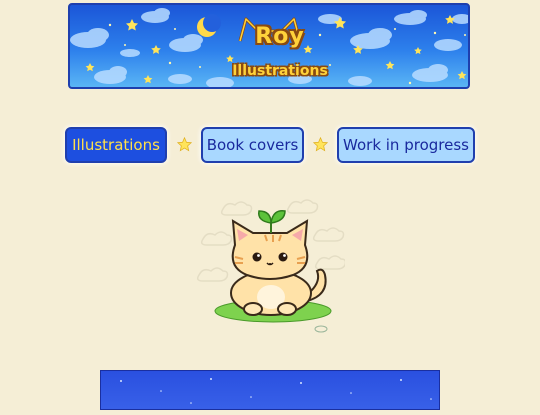  I want to click on logo-subtitle: Illustrations, so click(280, 71).